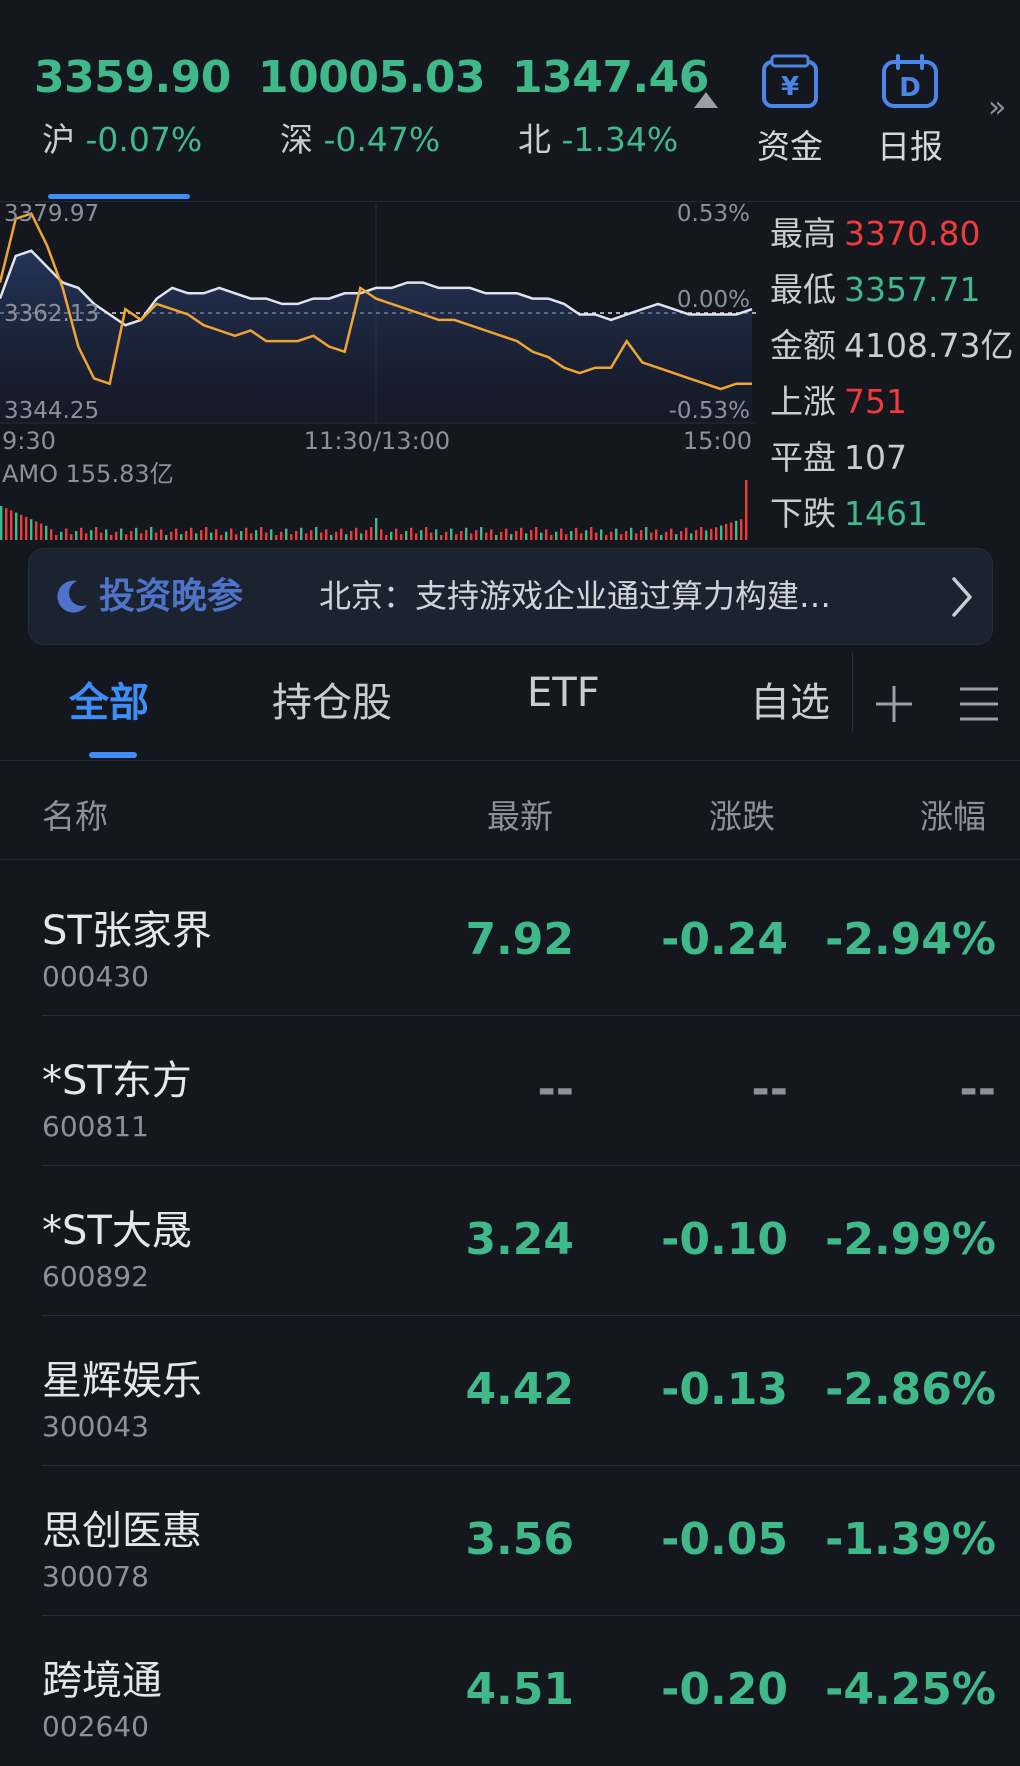 The width and height of the screenshot is (1020, 1766). What do you see at coordinates (894, 704) in the screenshot?
I see `add-icon` at bounding box center [894, 704].